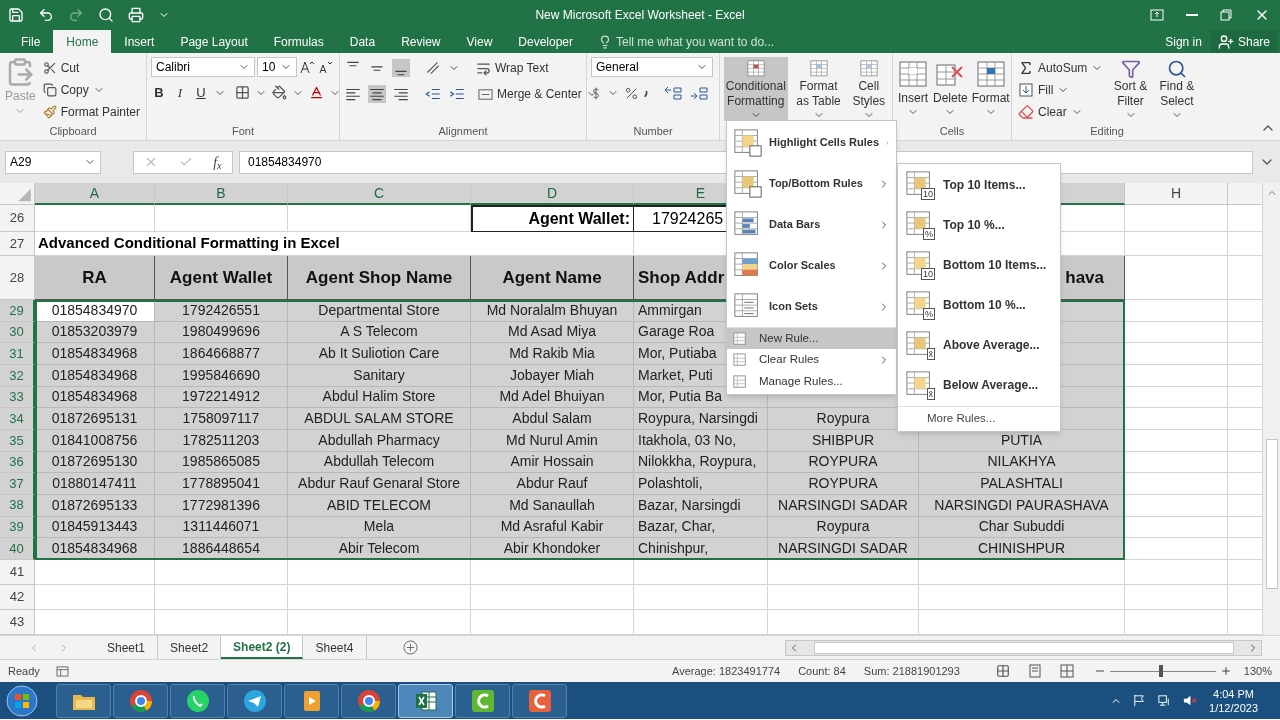  I want to click on sort-filter-button: Sort & Filter, so click(1130, 89).